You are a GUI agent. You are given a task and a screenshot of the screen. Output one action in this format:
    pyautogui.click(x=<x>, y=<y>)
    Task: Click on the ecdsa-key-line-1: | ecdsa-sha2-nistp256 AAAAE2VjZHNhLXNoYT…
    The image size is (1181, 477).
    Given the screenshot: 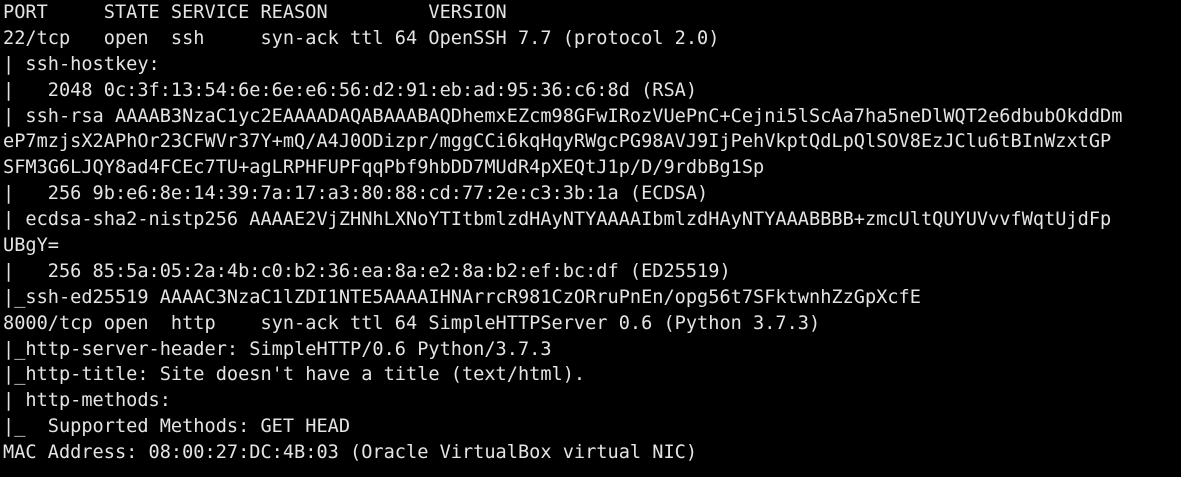 What is the action you would take?
    pyautogui.click(x=557, y=220)
    